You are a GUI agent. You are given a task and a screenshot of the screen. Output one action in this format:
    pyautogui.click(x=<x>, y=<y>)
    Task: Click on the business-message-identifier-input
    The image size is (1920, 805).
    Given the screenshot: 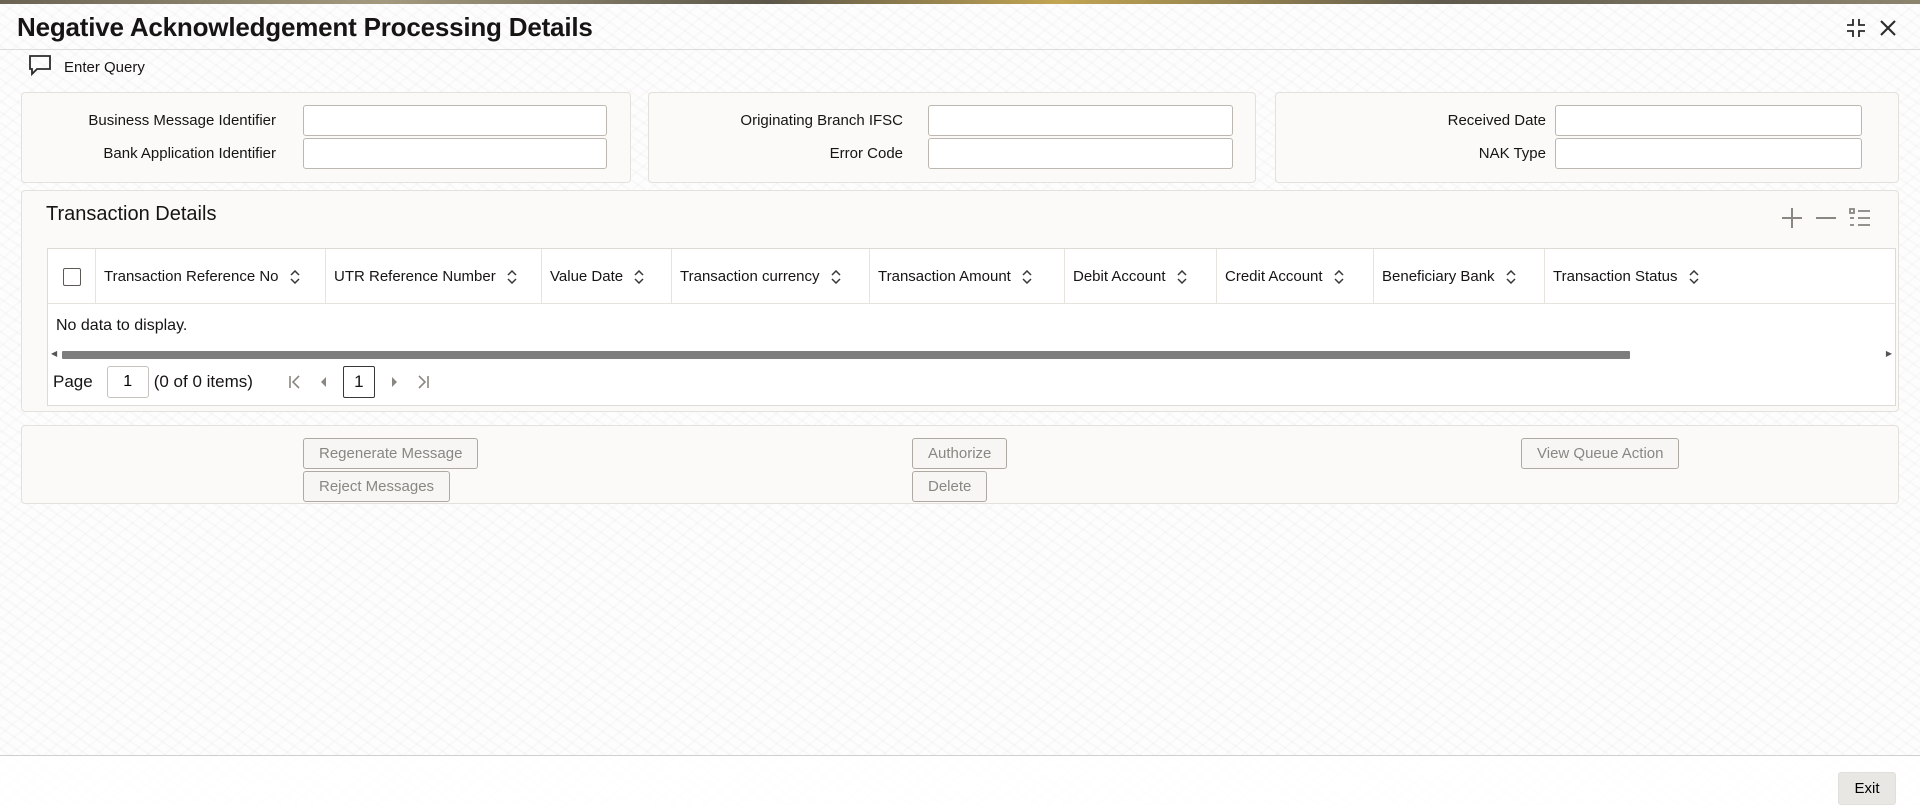 What is the action you would take?
    pyautogui.click(x=455, y=120)
    